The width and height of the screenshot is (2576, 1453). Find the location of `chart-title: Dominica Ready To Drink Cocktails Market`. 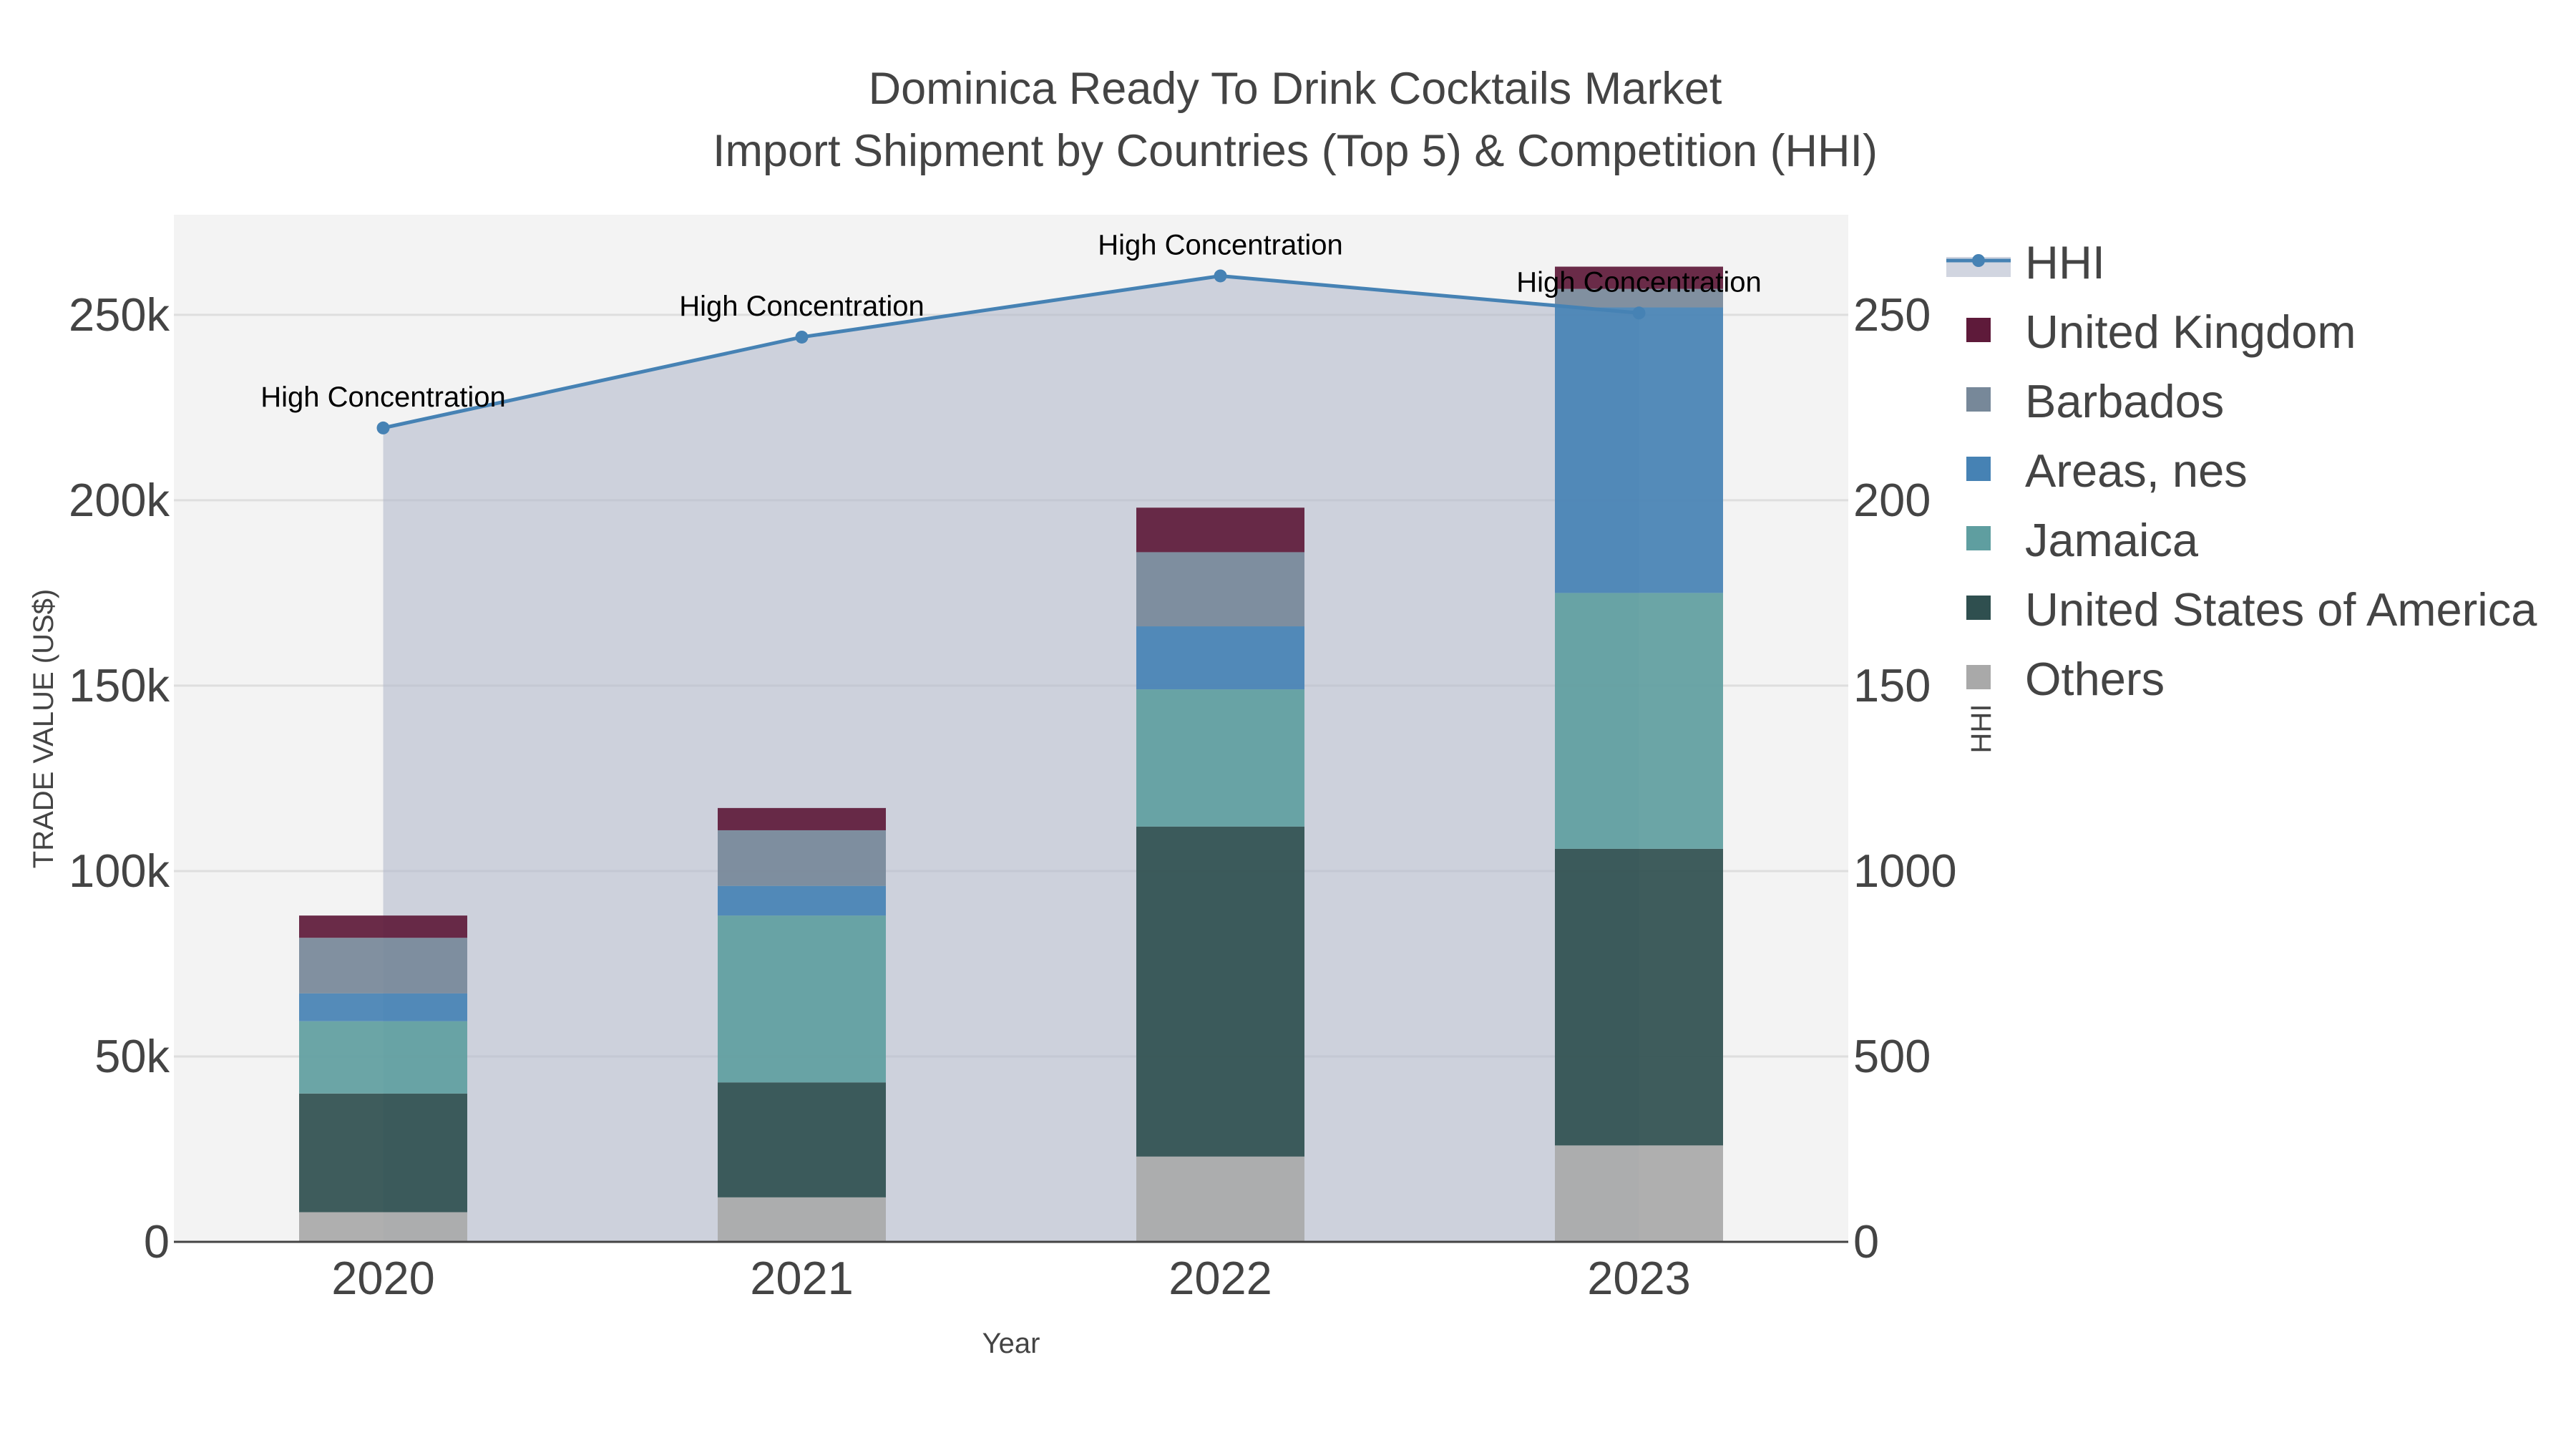

chart-title: Dominica Ready To Drink Cocktails Market is located at coordinates (1295, 89).